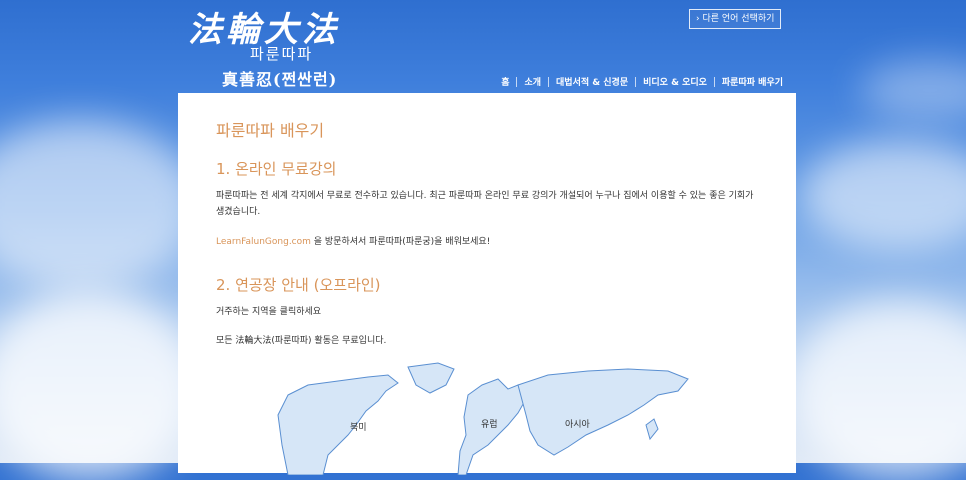  What do you see at coordinates (301, 341) in the screenshot?
I see `section-offline-free-note: 모든 法輪大法(파룬따파) 활동은 무료입니다.` at bounding box center [301, 341].